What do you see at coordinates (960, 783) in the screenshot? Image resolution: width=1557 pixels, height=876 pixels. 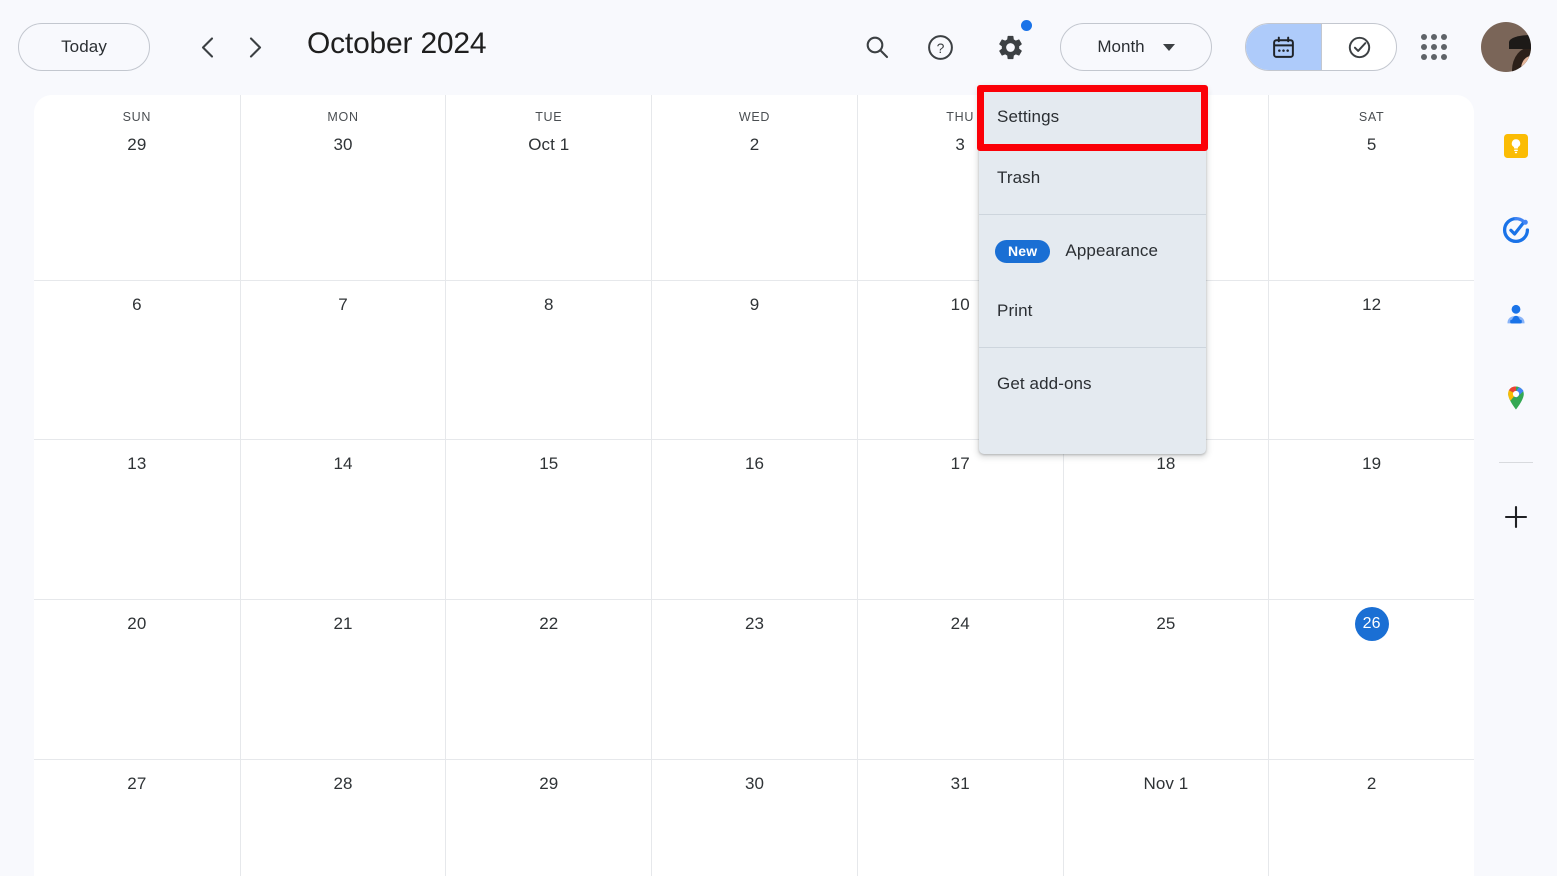 I see `day-number: 31` at bounding box center [960, 783].